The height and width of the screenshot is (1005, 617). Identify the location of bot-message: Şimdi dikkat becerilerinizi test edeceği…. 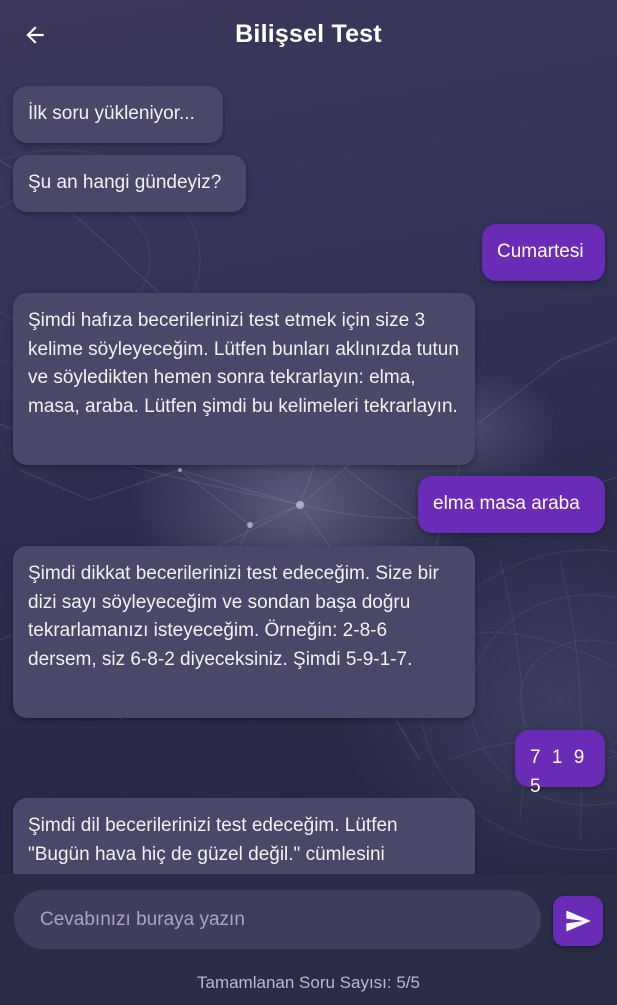
(244, 632).